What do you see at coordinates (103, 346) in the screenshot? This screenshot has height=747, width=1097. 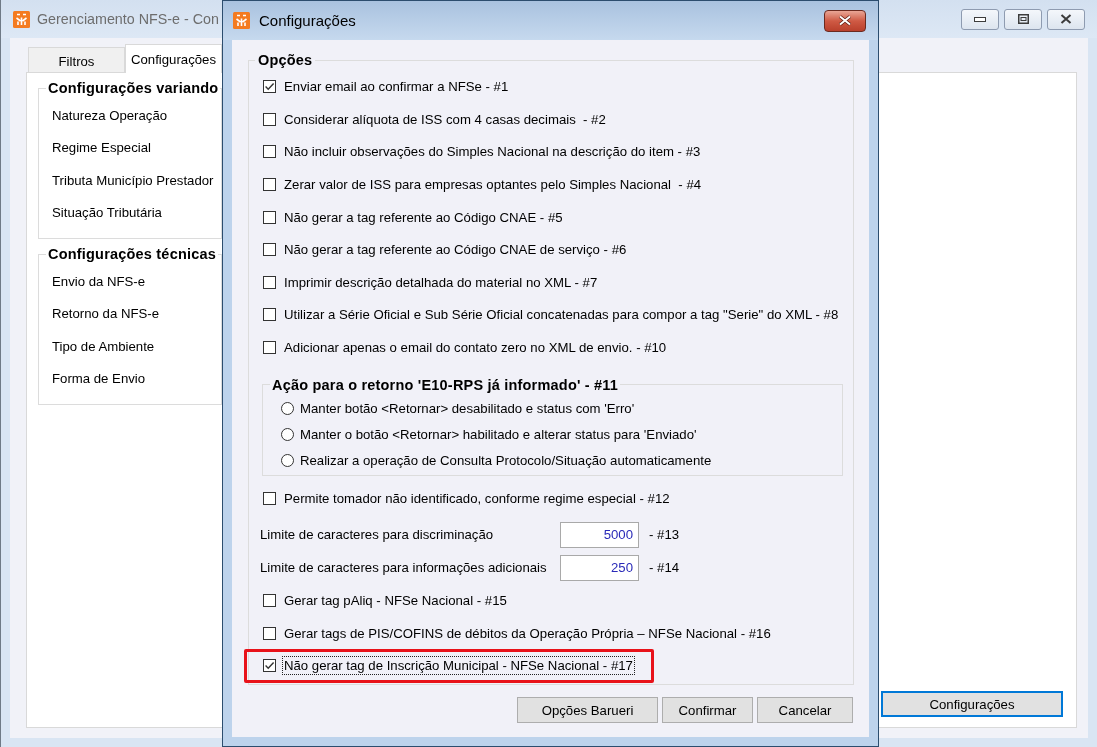 I see `setting-label: Tipo de Ambiente` at bounding box center [103, 346].